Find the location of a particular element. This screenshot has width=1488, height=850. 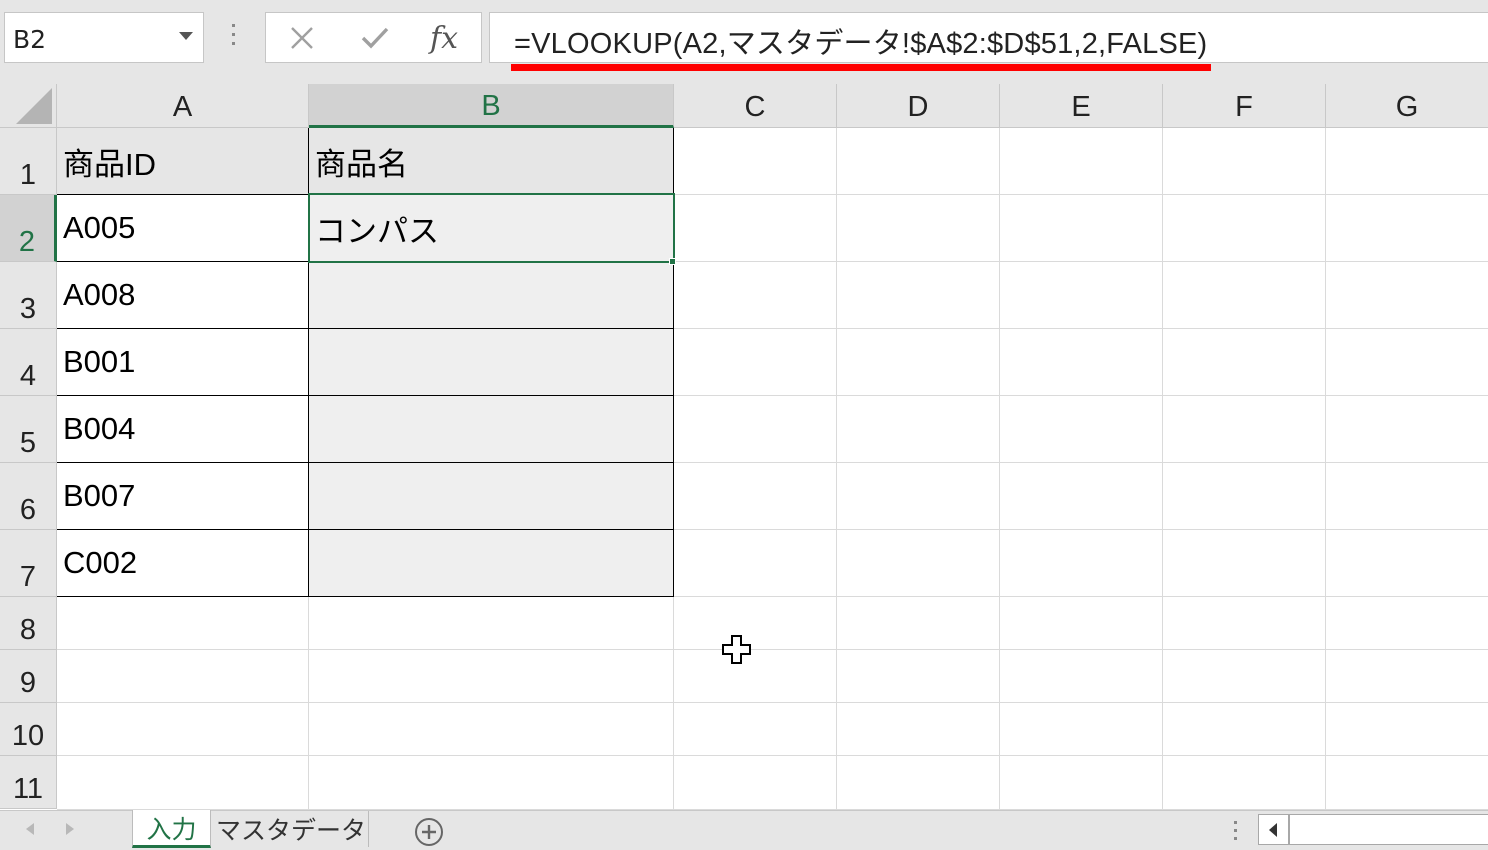

column-header-g: G is located at coordinates (1407, 106).